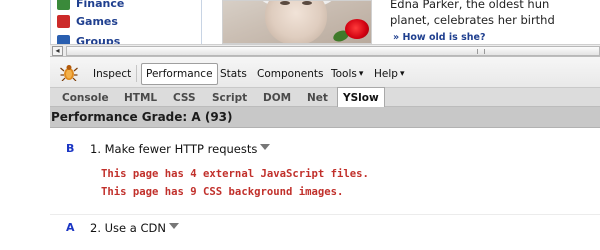  What do you see at coordinates (85, 97) in the screenshot?
I see `tab-console: Console` at bounding box center [85, 97].